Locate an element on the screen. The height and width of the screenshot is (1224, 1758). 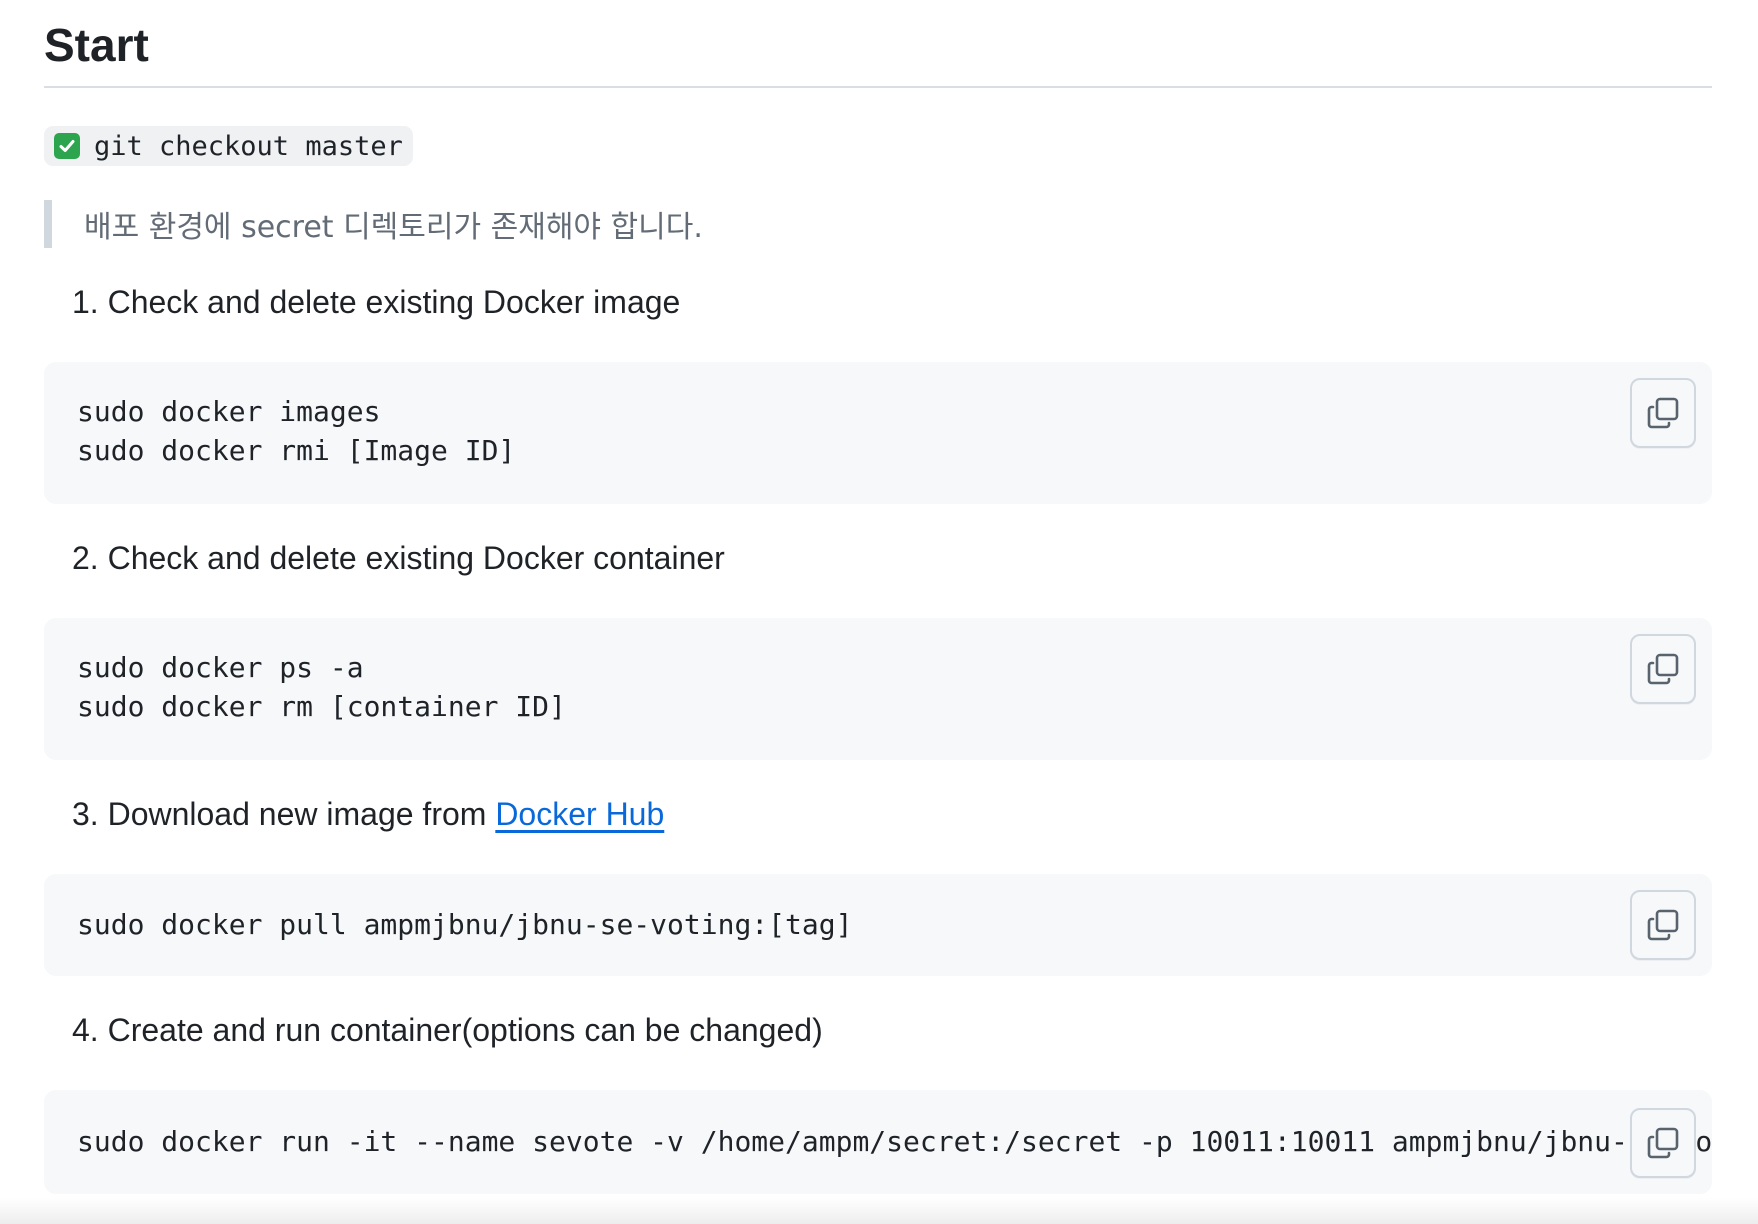
code-line: sudo docker rmi [Image ID] is located at coordinates (296, 450).